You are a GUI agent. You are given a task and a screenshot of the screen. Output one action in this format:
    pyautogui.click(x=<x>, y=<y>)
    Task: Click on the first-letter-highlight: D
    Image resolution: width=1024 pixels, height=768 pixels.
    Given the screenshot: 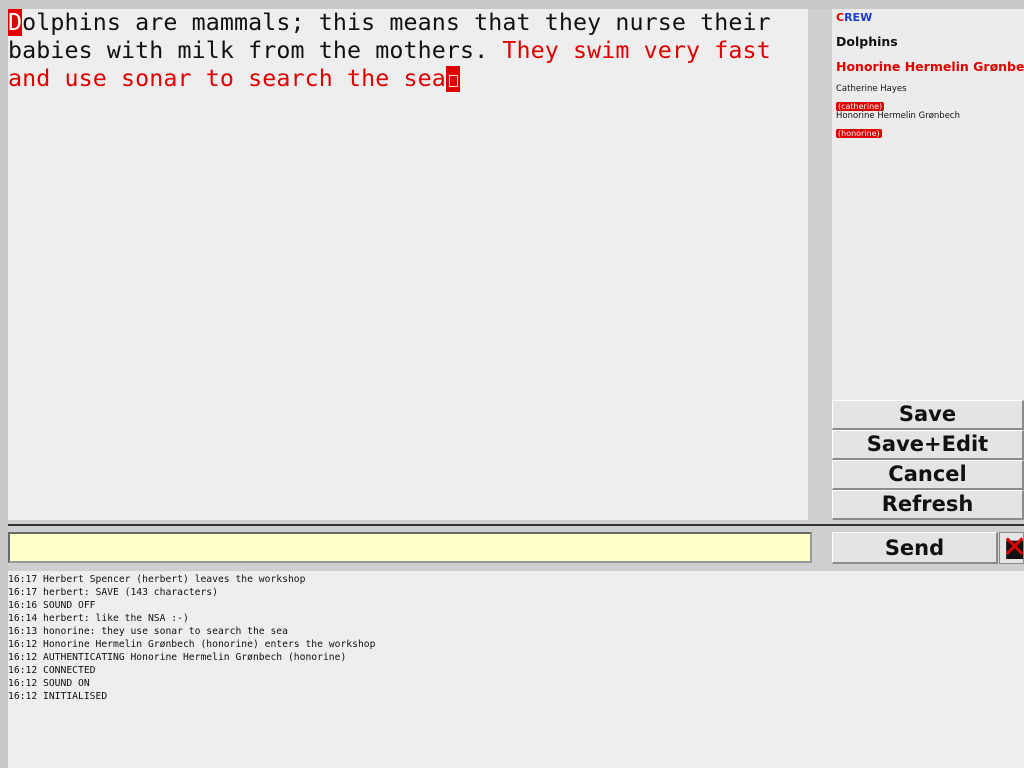 What is the action you would take?
    pyautogui.click(x=15, y=22)
    